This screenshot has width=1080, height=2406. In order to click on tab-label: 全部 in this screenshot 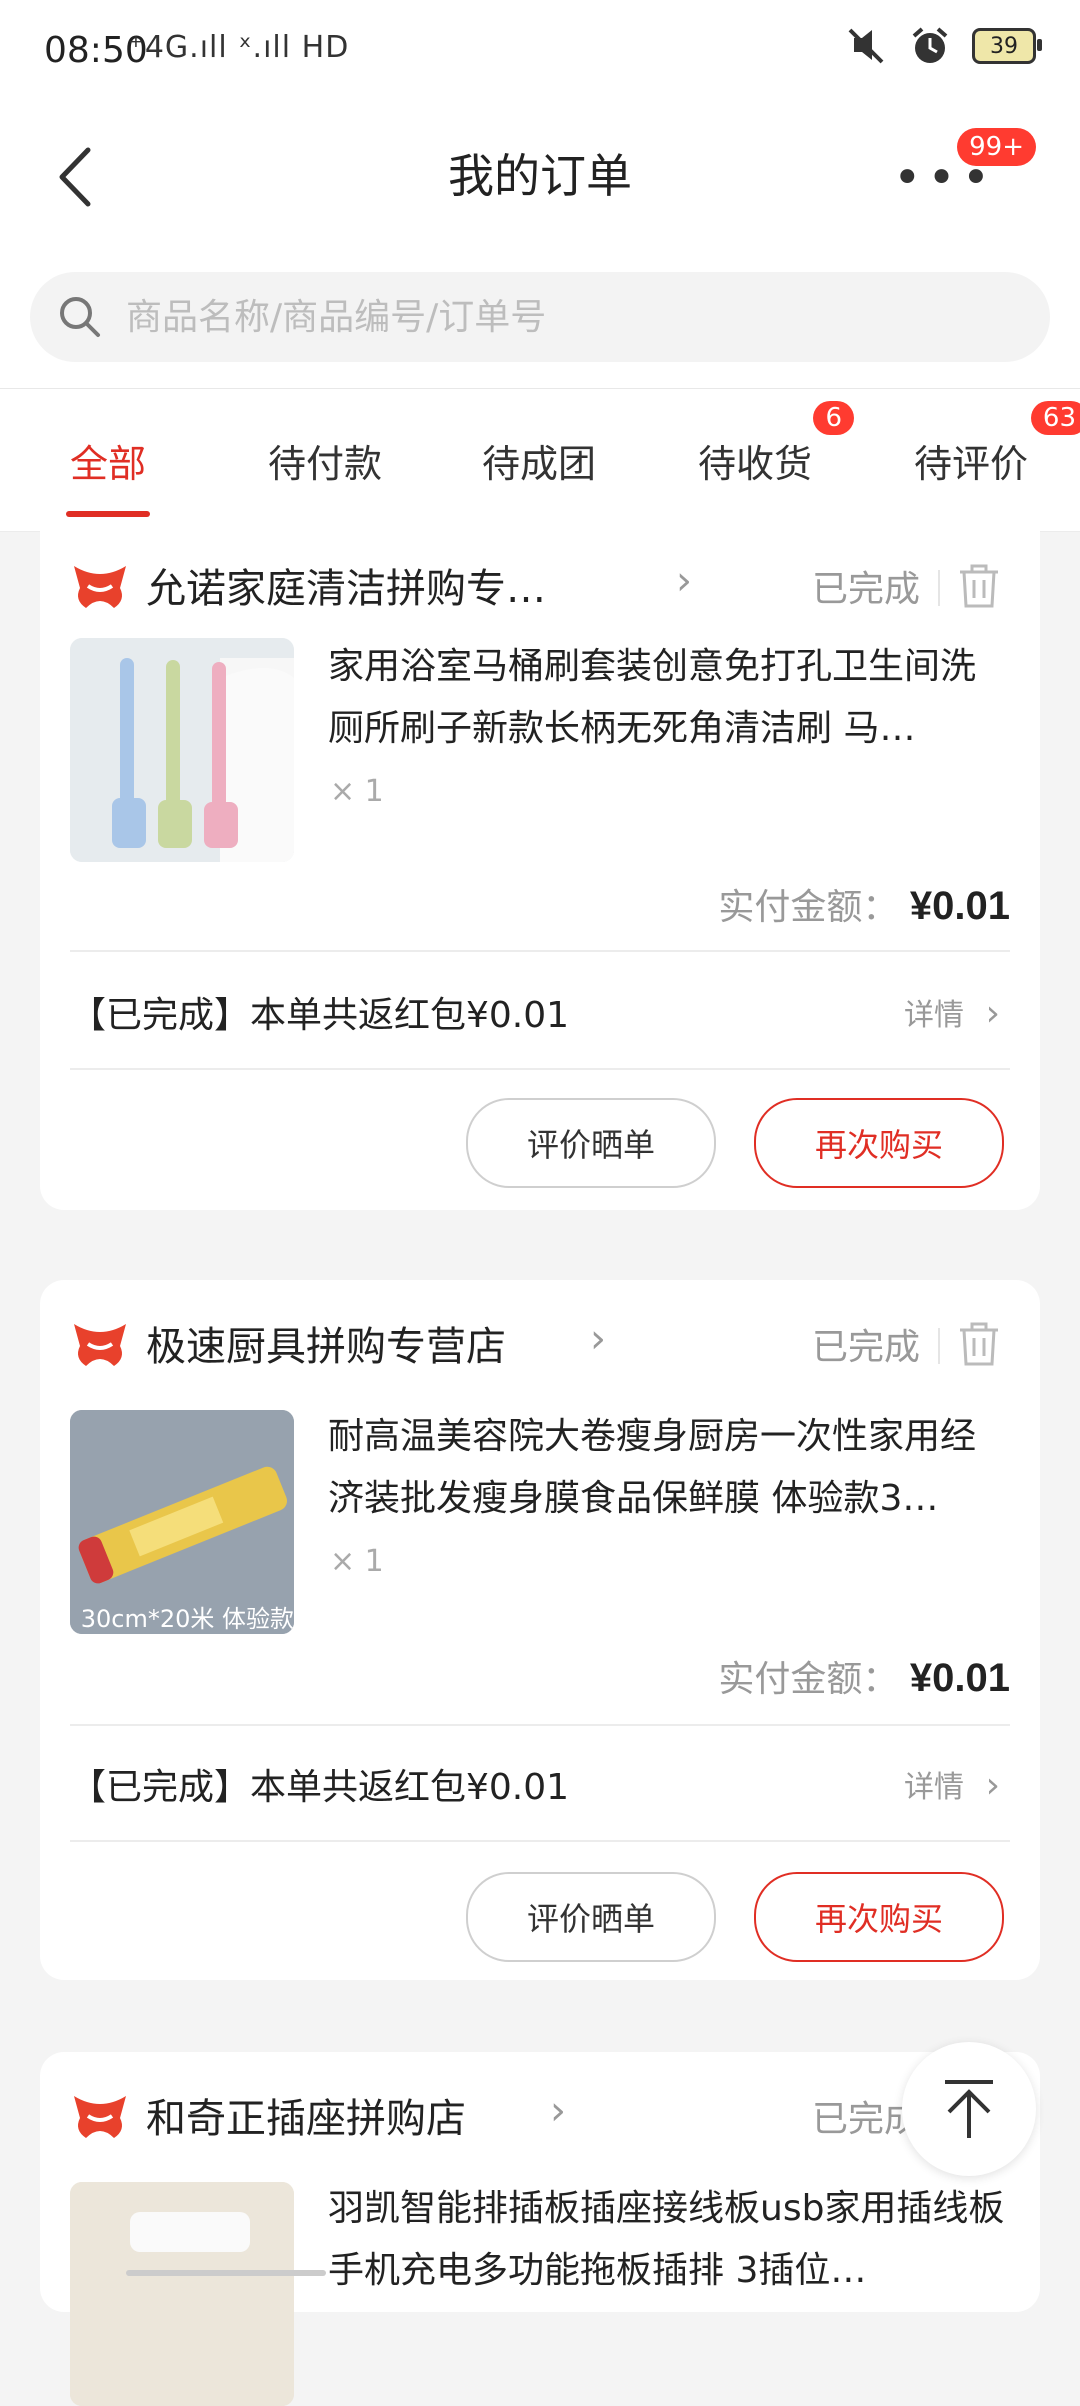, I will do `click(108, 464)`.